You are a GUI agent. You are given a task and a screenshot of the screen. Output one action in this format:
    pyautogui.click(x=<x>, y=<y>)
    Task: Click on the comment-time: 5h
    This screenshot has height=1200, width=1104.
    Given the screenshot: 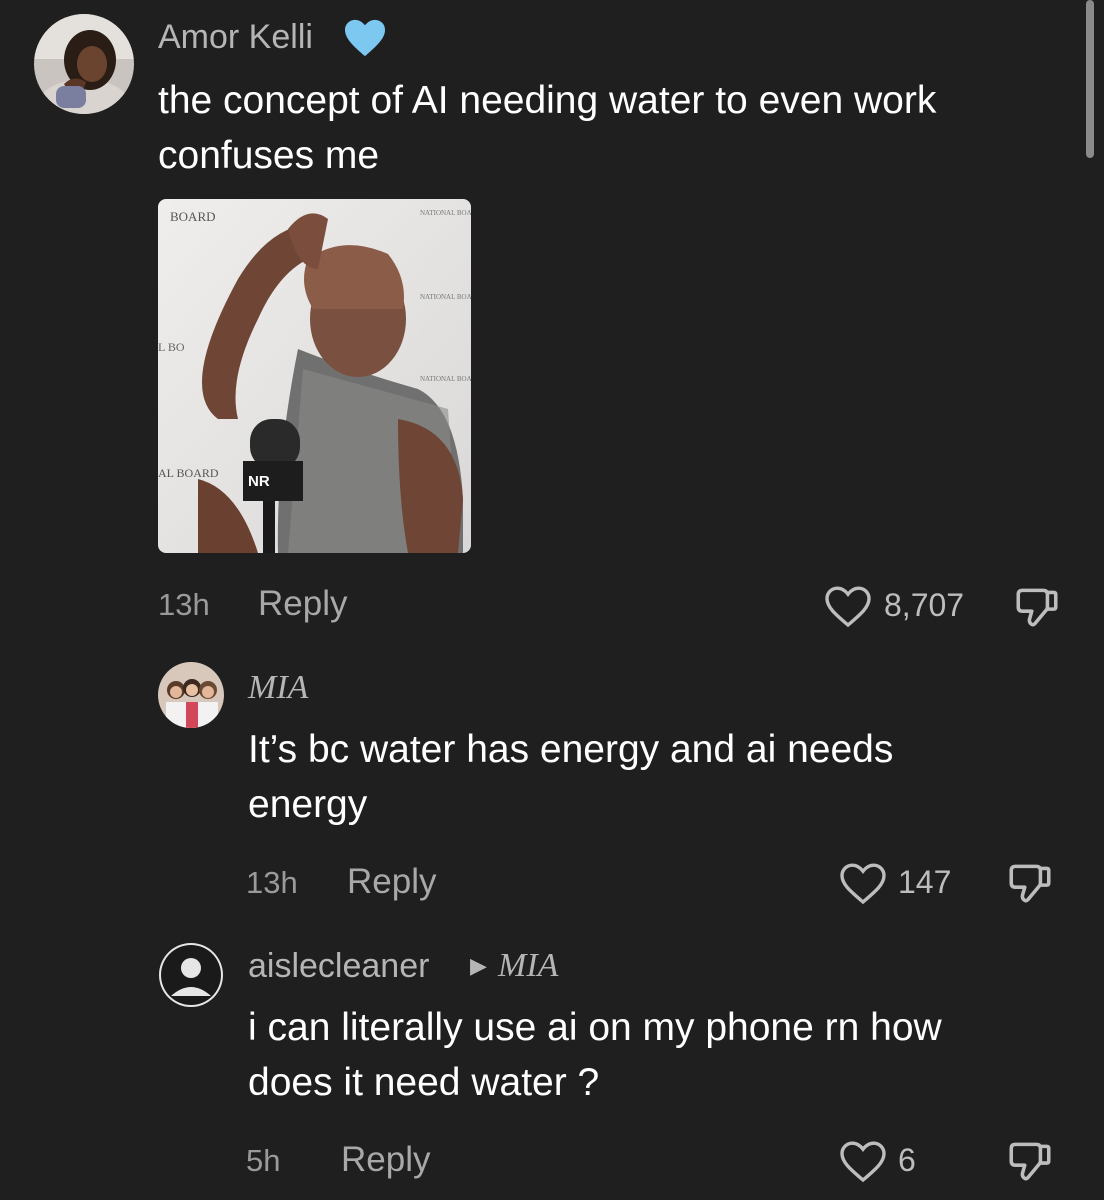 What is the action you would take?
    pyautogui.click(x=263, y=1160)
    